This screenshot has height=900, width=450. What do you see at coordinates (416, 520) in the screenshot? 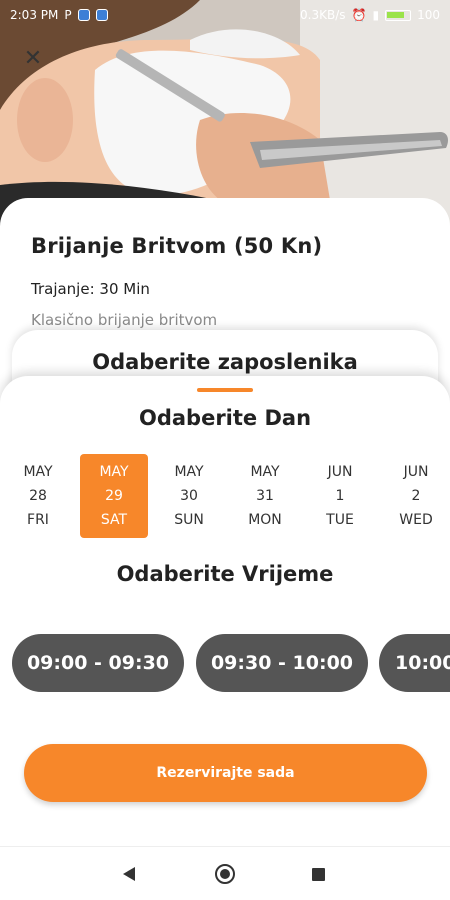
I see `day-weekday: WED` at bounding box center [416, 520].